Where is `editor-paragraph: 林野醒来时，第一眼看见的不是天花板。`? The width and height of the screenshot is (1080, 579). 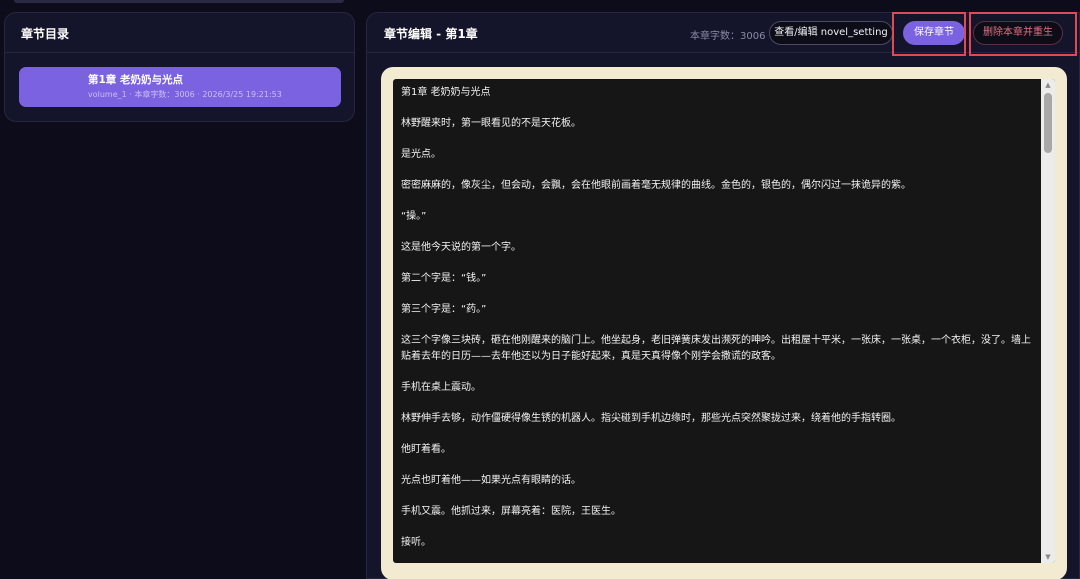
editor-paragraph: 林野醒来时，第一眼看见的不是天花板。 is located at coordinates (491, 123).